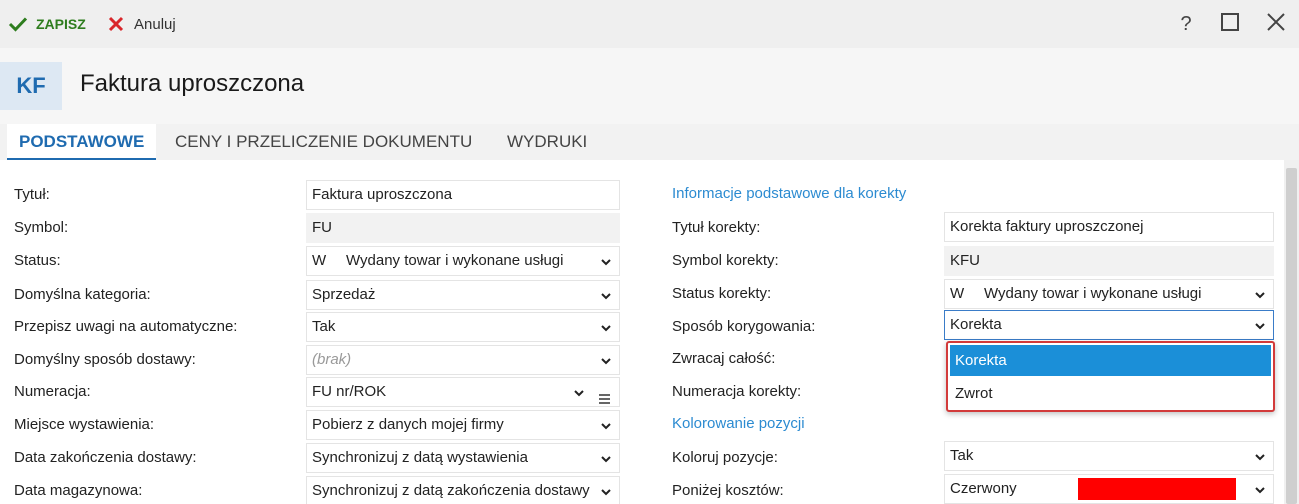 This screenshot has width=1299, height=504. What do you see at coordinates (319, 260) in the screenshot?
I see `status-code: W` at bounding box center [319, 260].